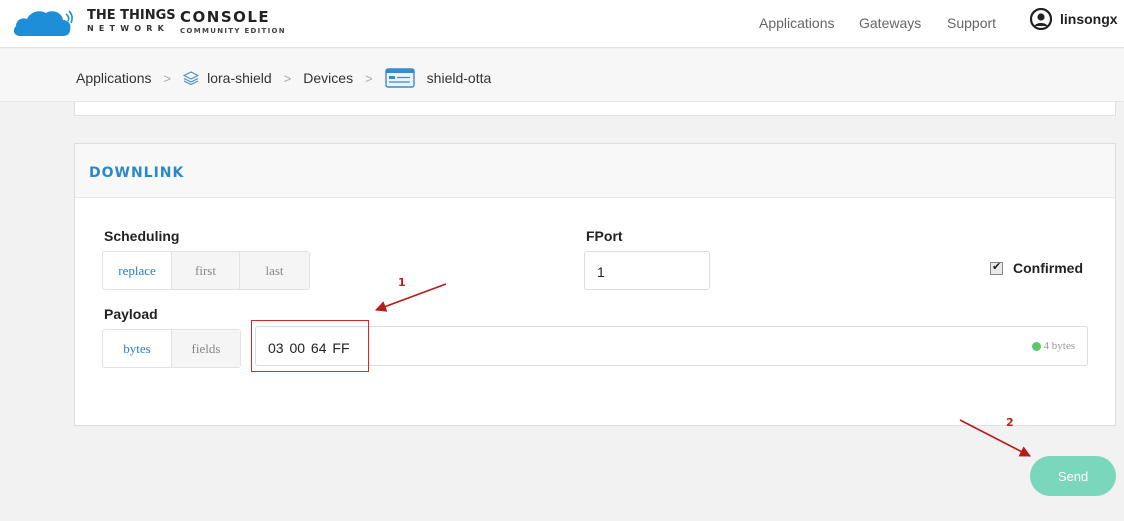 The width and height of the screenshot is (1124, 521). What do you see at coordinates (239, 78) in the screenshot?
I see `breadcrumb-application-name: lora-shield` at bounding box center [239, 78].